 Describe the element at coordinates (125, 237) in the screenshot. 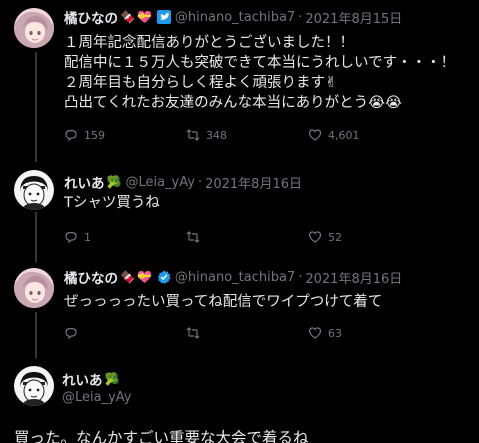

I see `reply-button: 1` at that location.